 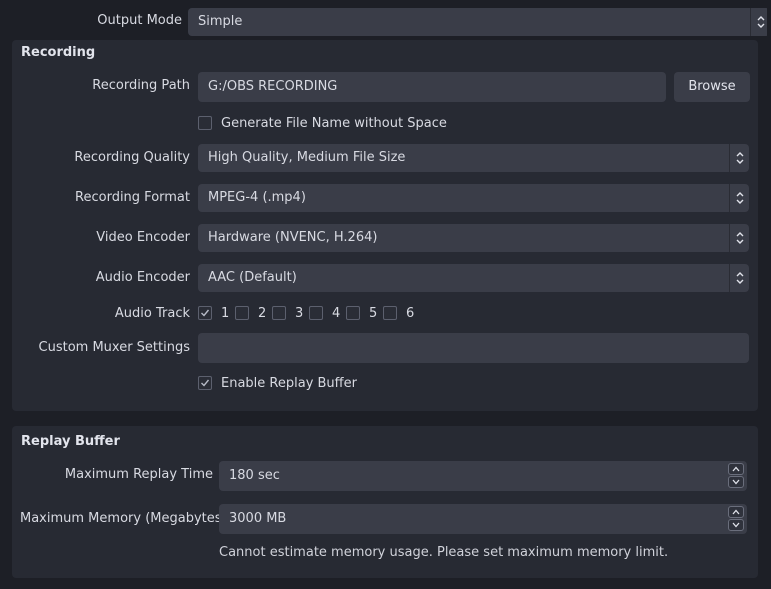 I want to click on recording-format-select: MPEG-4 (.mp4), so click(x=473, y=198).